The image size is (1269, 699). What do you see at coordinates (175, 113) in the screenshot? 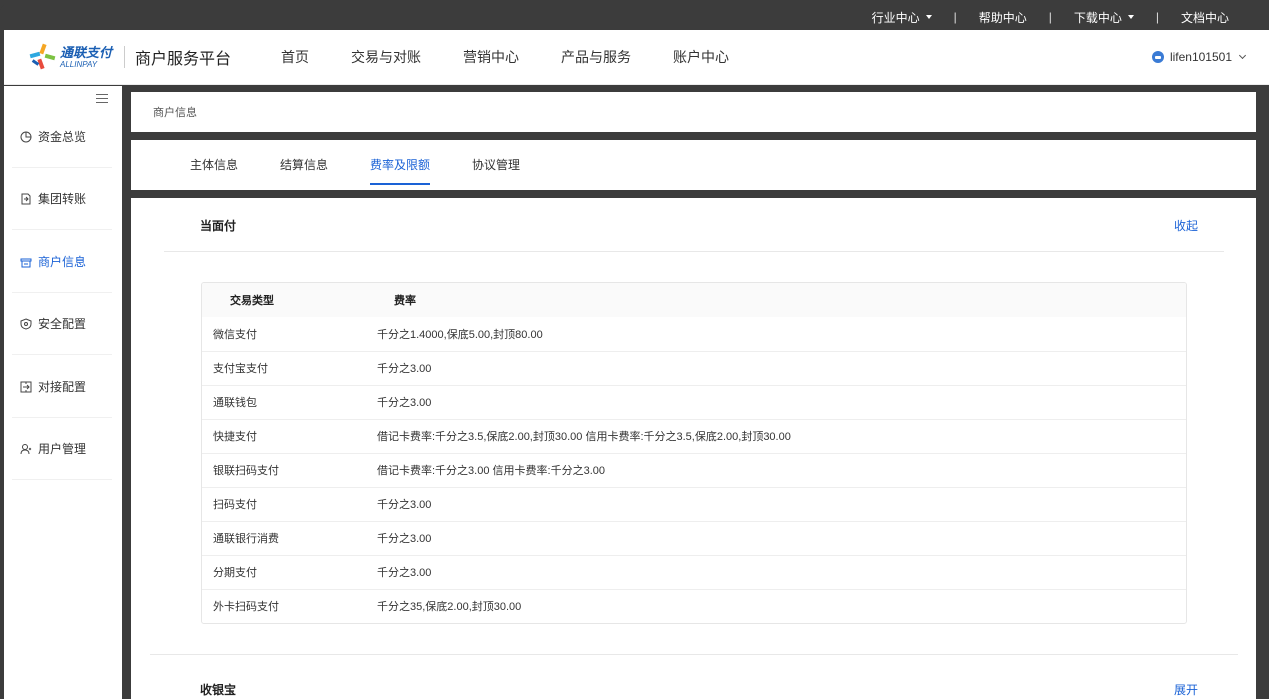
I see `breadcrumb-current: 商户信息` at bounding box center [175, 113].